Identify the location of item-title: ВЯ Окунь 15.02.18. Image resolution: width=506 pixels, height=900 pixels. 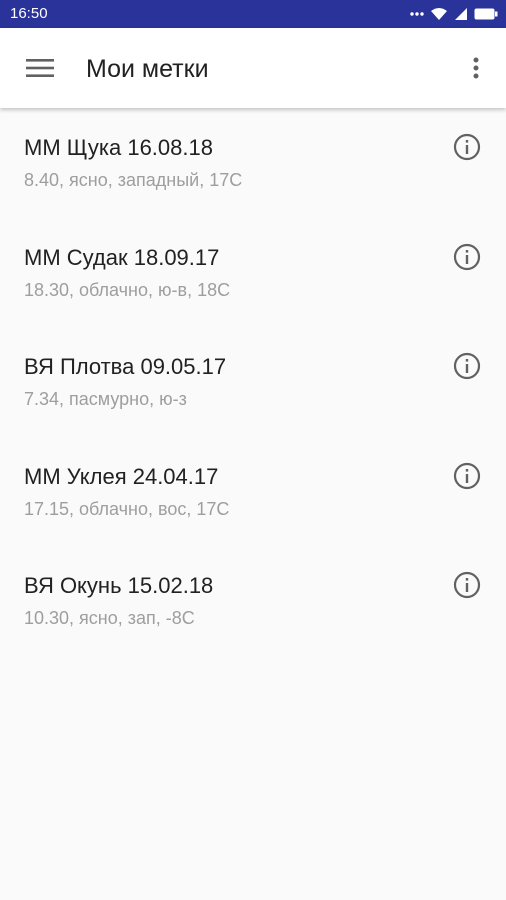
(119, 585).